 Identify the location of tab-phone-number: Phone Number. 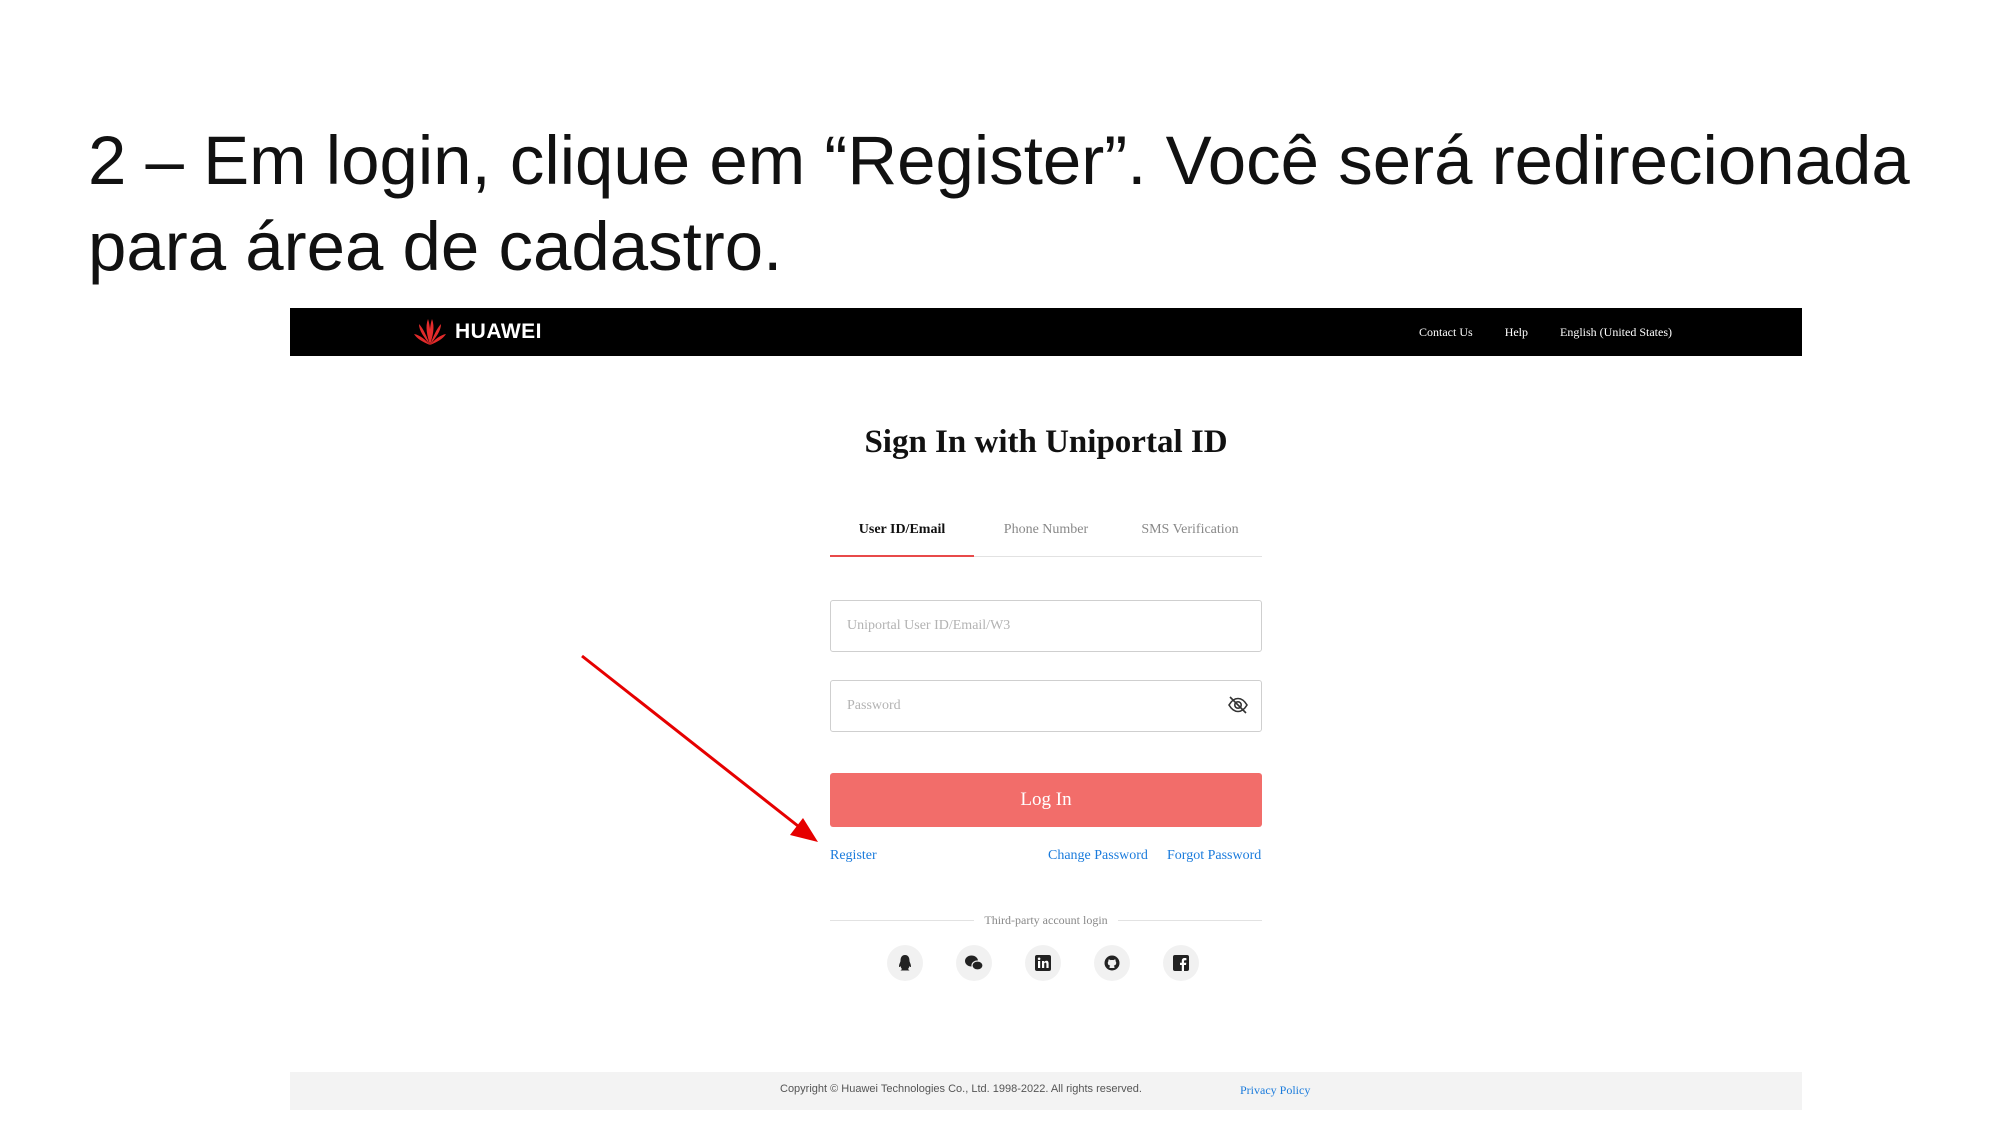
(1046, 532).